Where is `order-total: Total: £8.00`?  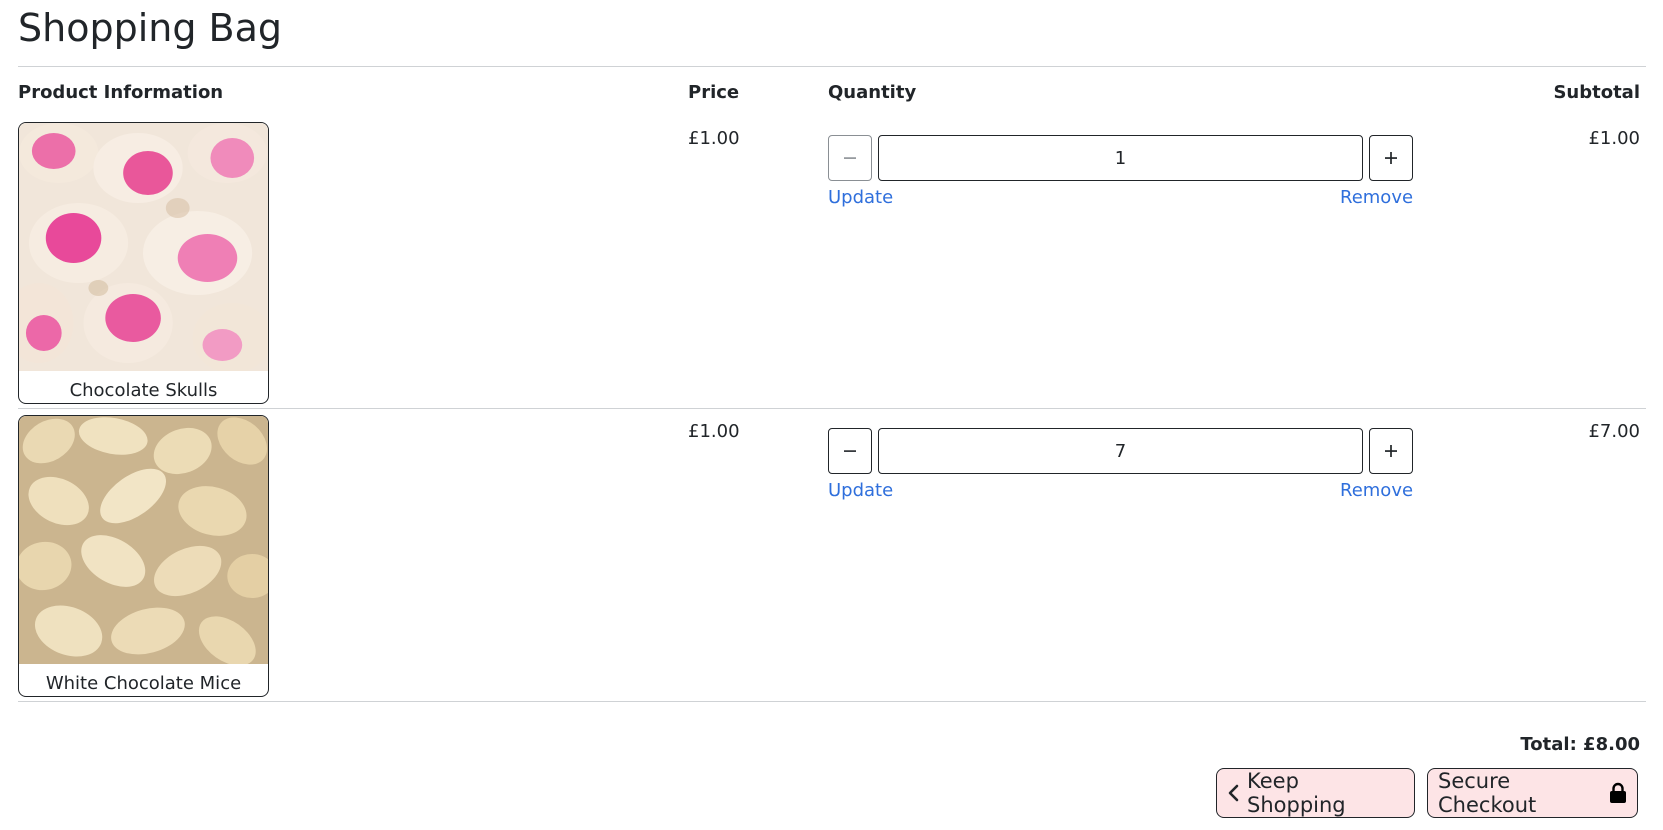
order-total: Total: £8.00 is located at coordinates (1580, 744).